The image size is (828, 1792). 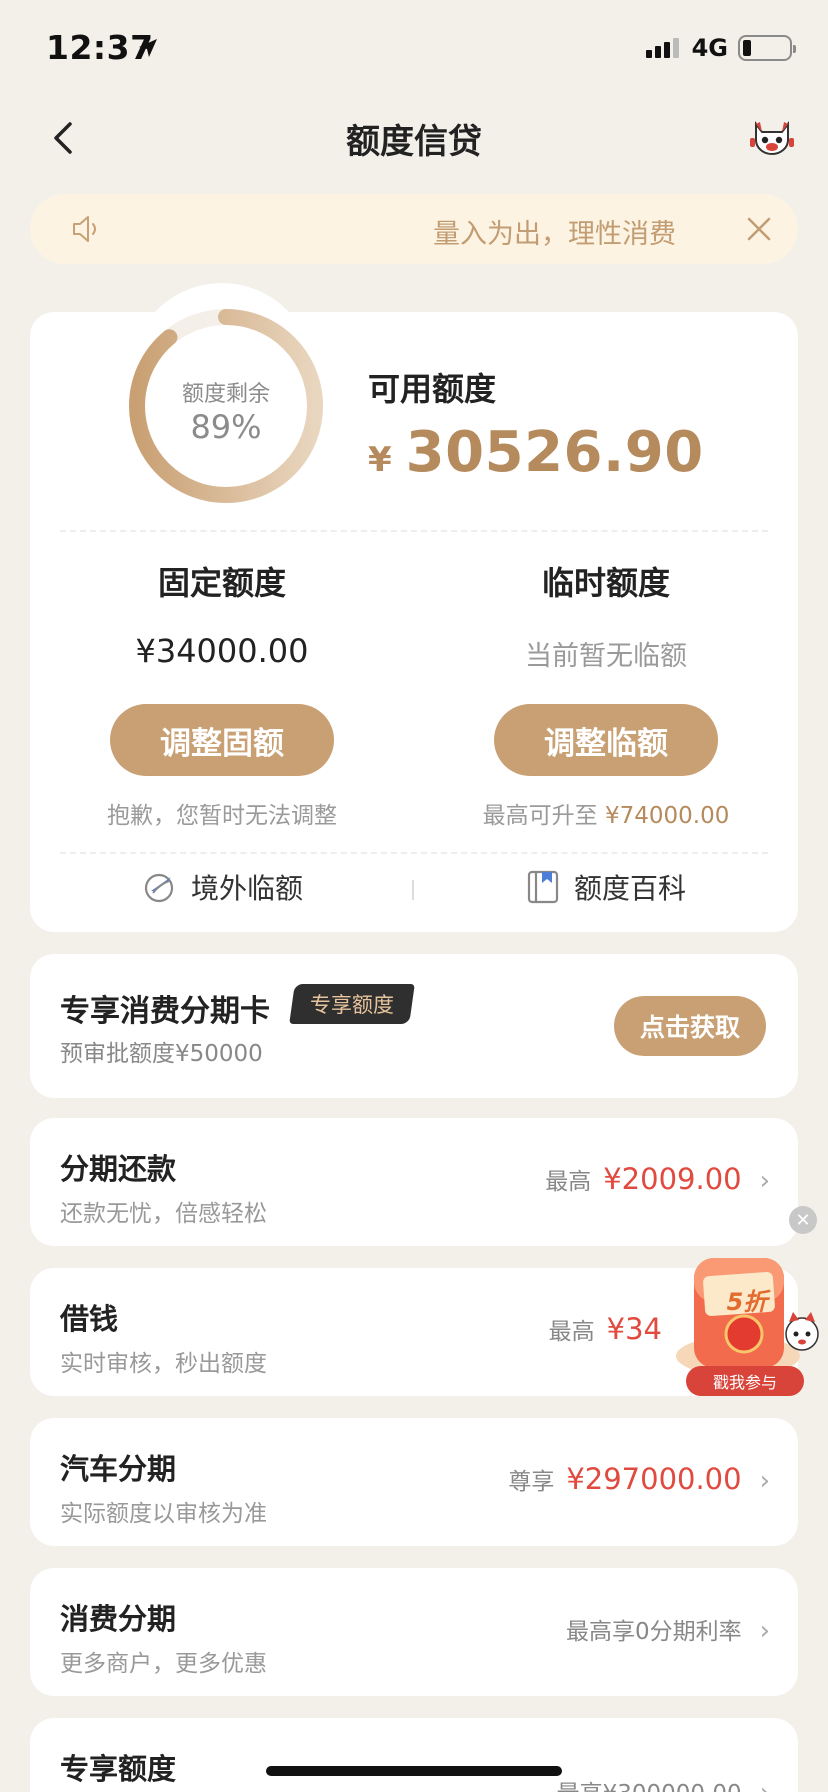 What do you see at coordinates (649, 1783) in the screenshot?
I see `list-item-right-text: 最高¥300000.00` at bounding box center [649, 1783].